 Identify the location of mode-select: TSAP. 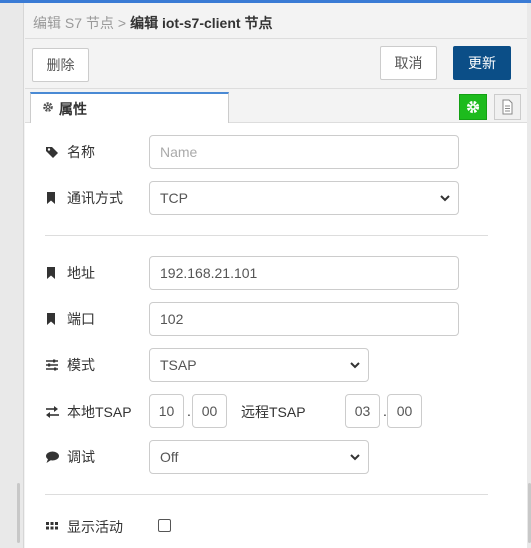
(259, 365).